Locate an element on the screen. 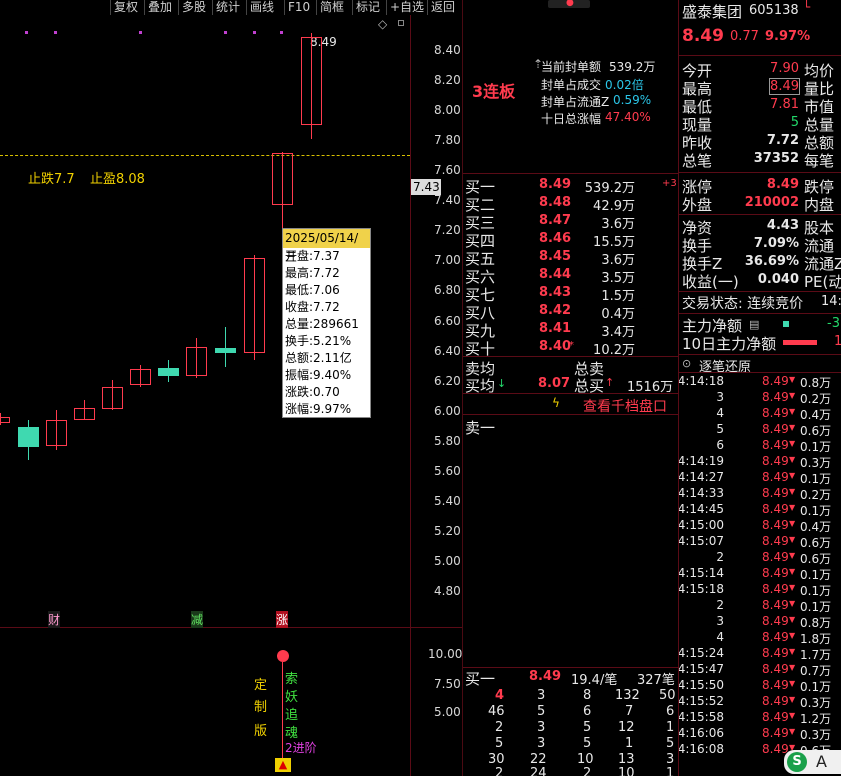  tick-volume: 1.7万 is located at coordinates (816, 655).